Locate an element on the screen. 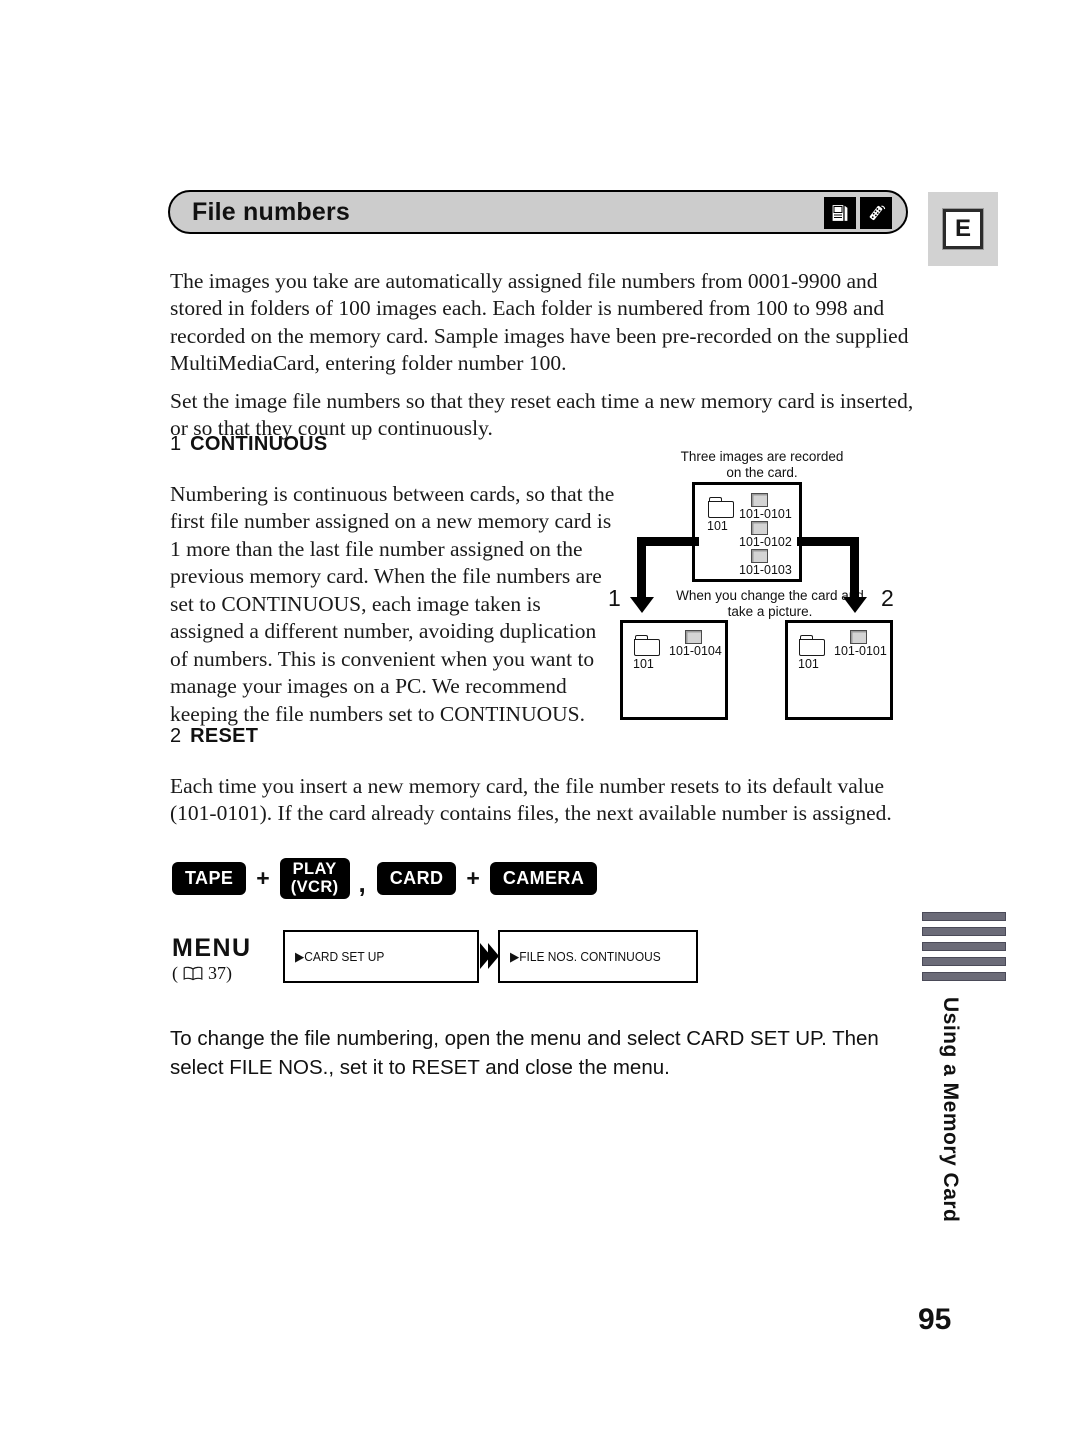 This screenshot has width=1080, height=1443. diagram-card-right: 101 101-0101 is located at coordinates (839, 670).